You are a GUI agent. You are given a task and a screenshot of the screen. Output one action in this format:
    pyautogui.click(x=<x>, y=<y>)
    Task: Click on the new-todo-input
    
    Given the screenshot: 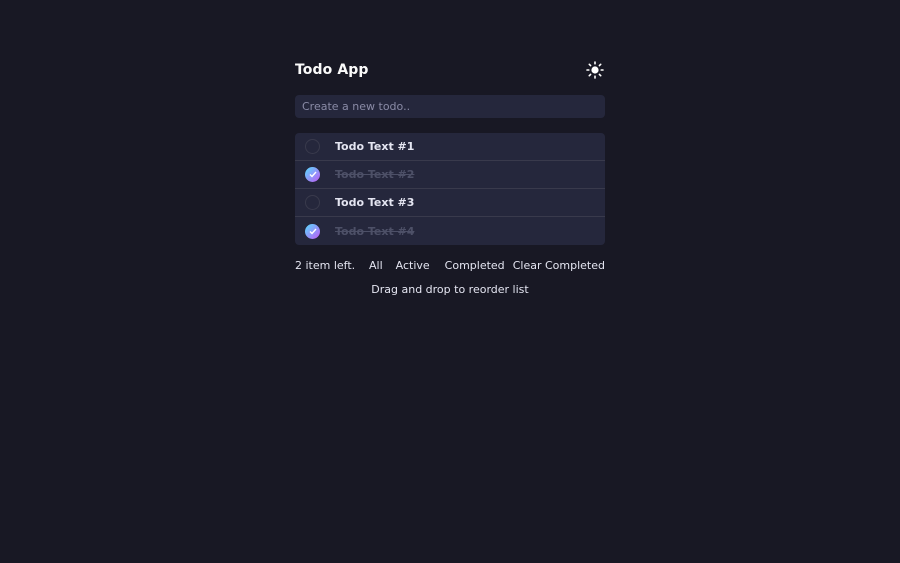 What is the action you would take?
    pyautogui.click(x=453, y=106)
    